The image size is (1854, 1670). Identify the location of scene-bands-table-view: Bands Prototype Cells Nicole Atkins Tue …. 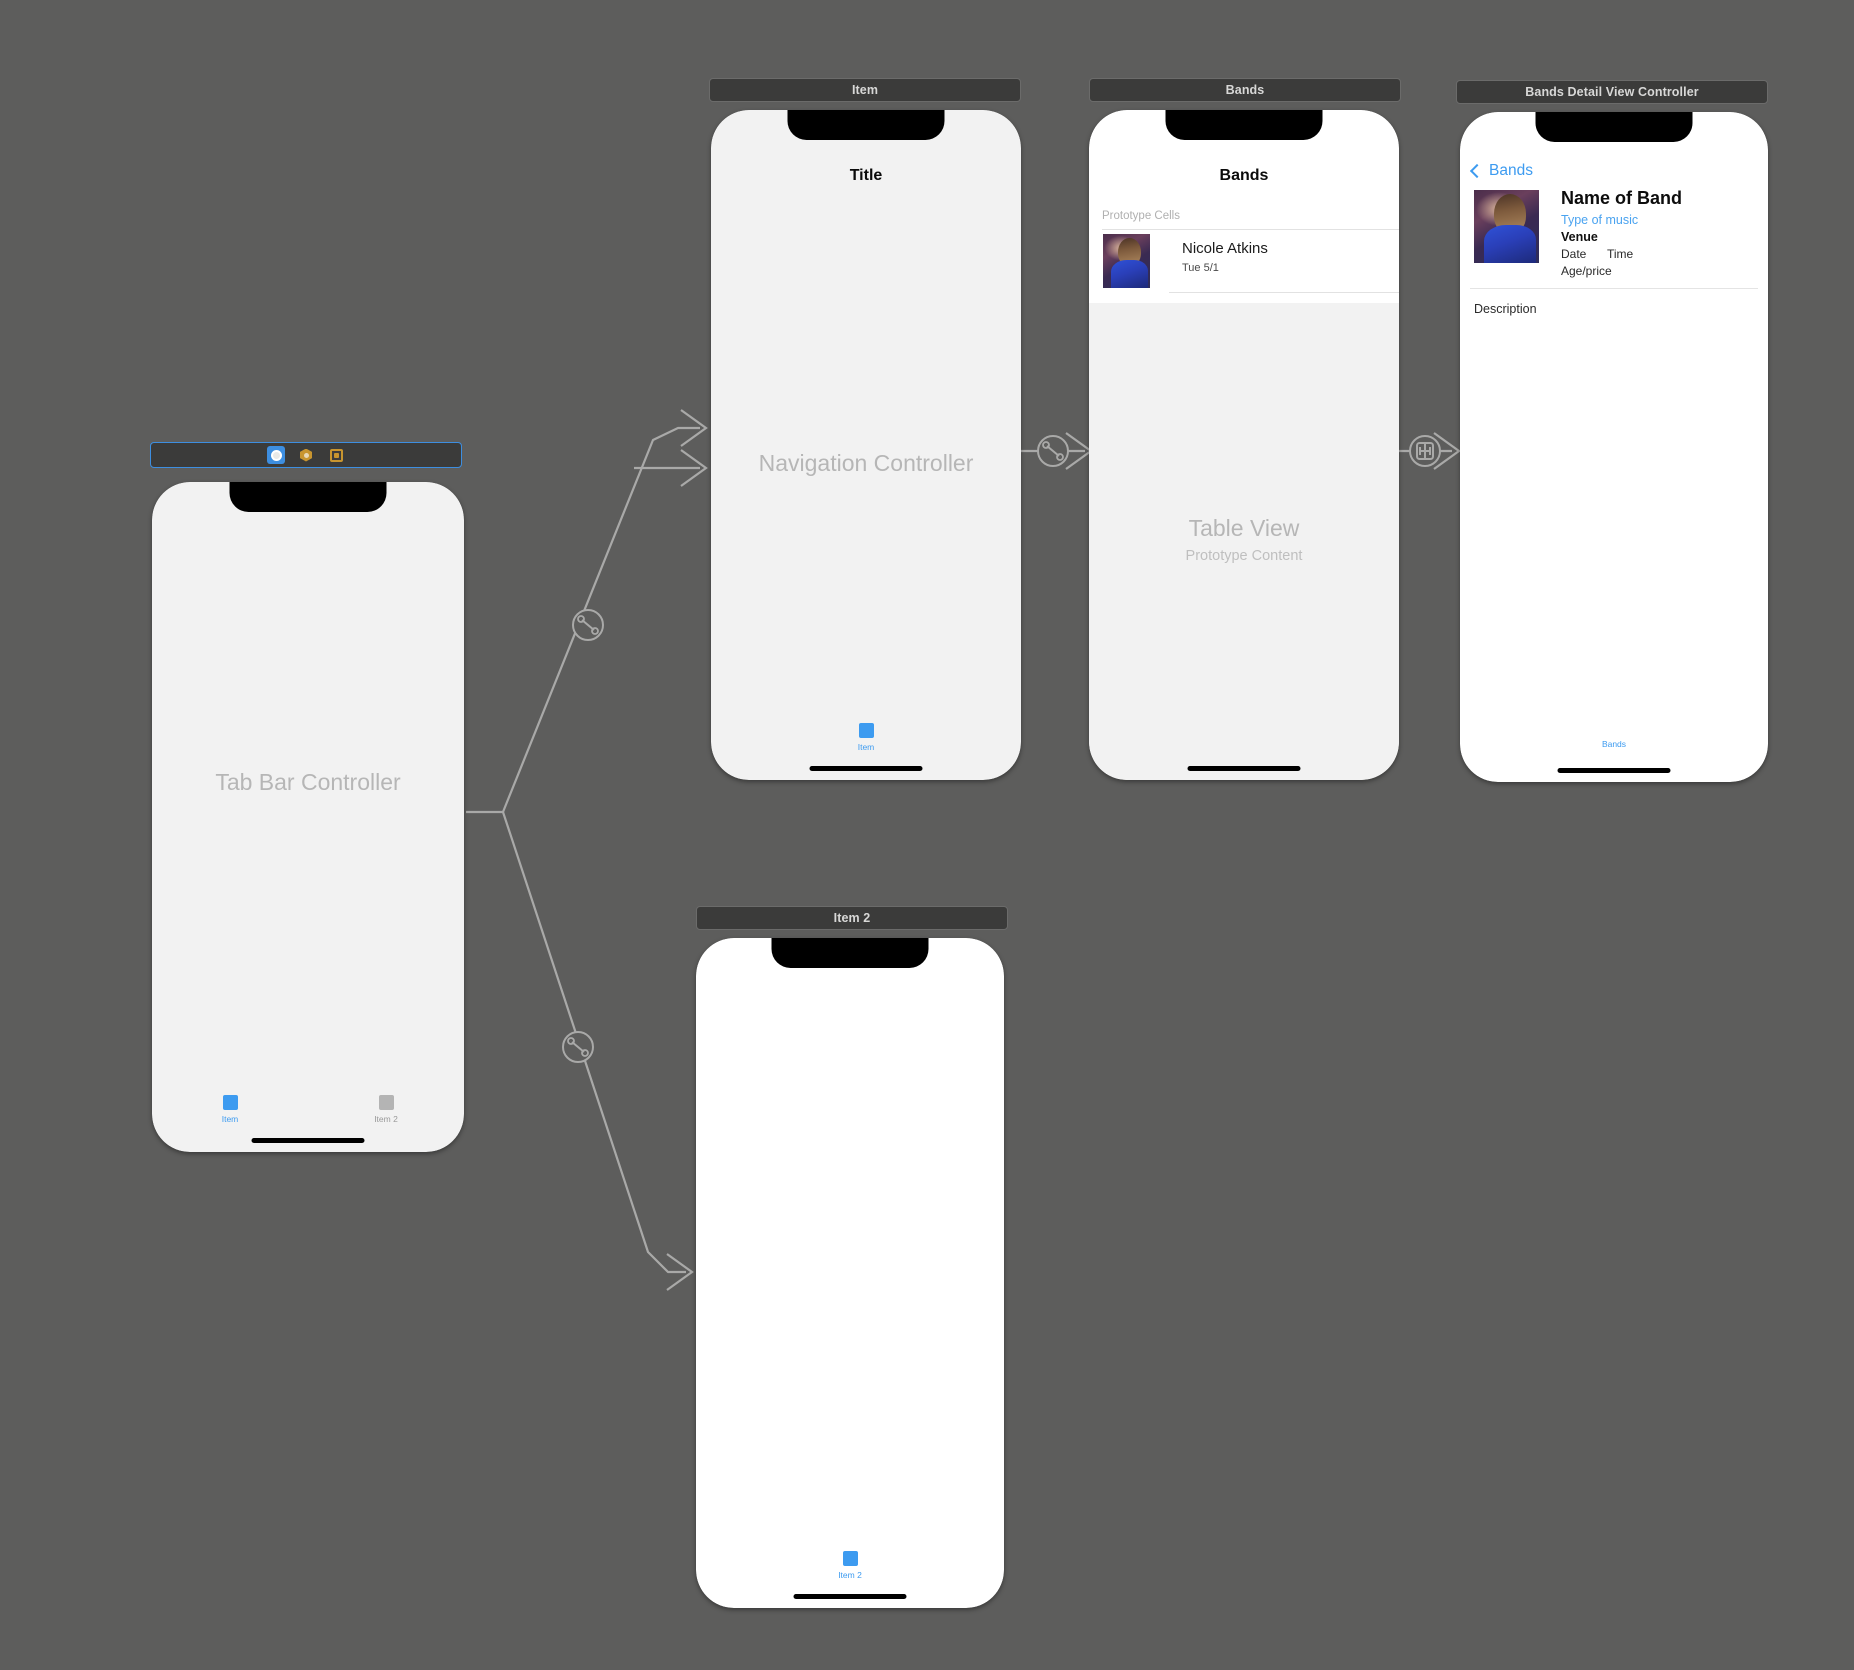
(1244, 445).